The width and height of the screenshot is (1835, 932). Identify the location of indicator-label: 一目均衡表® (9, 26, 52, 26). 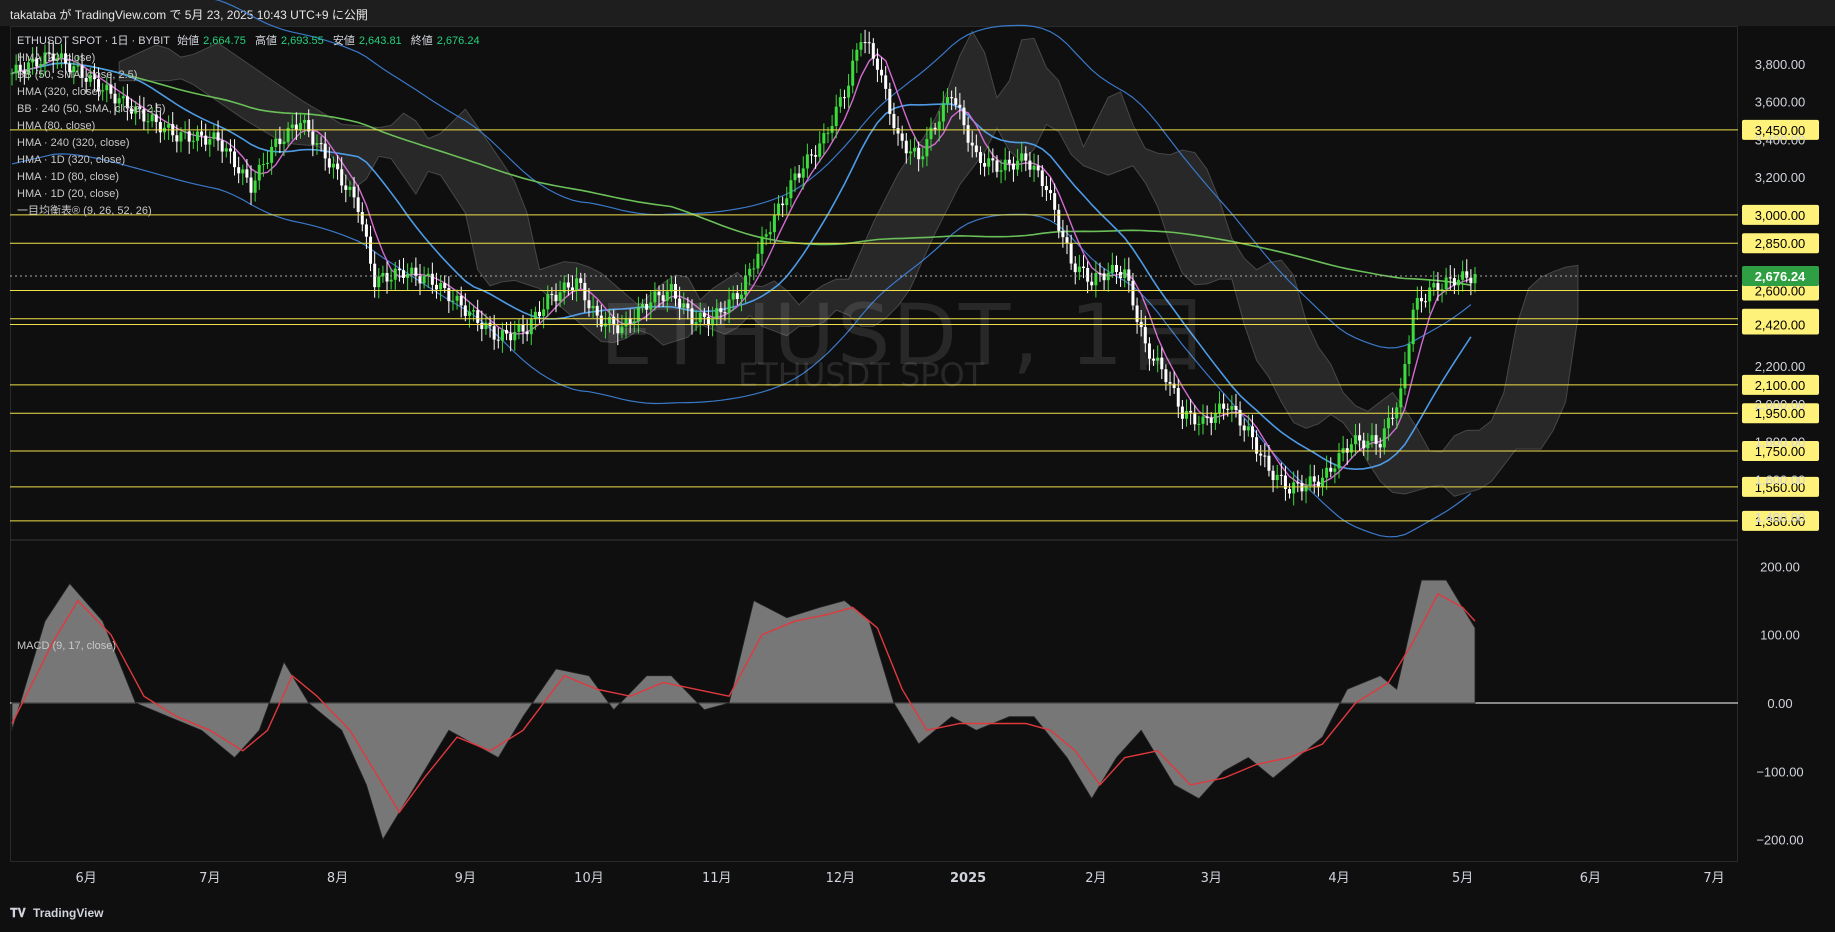
(251, 211).